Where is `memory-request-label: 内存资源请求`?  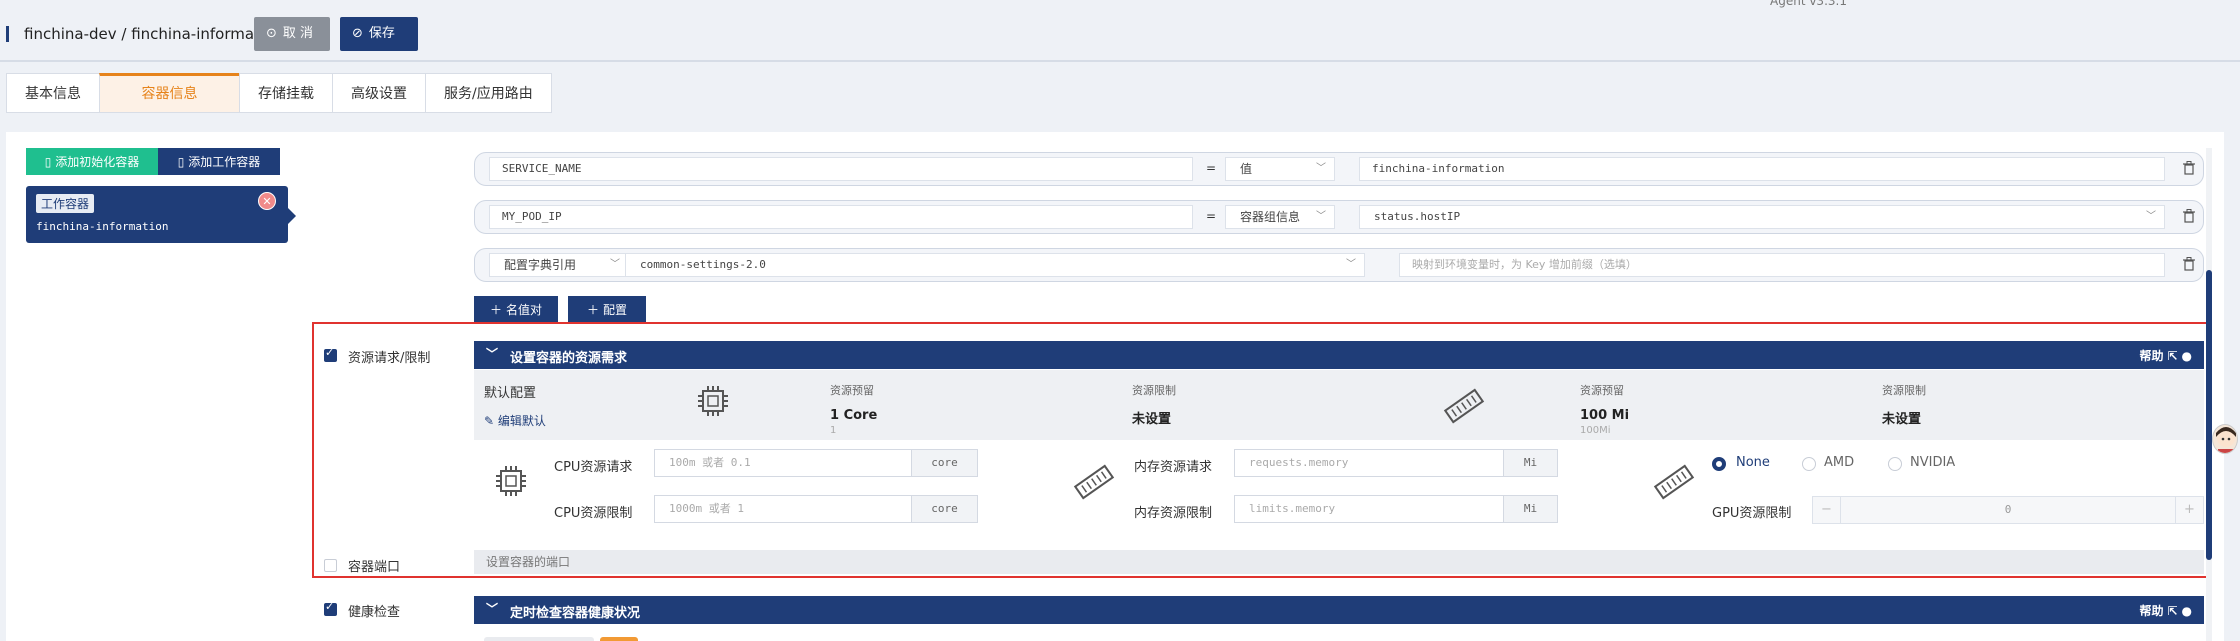
memory-request-label: 内存资源请求 is located at coordinates (1173, 467).